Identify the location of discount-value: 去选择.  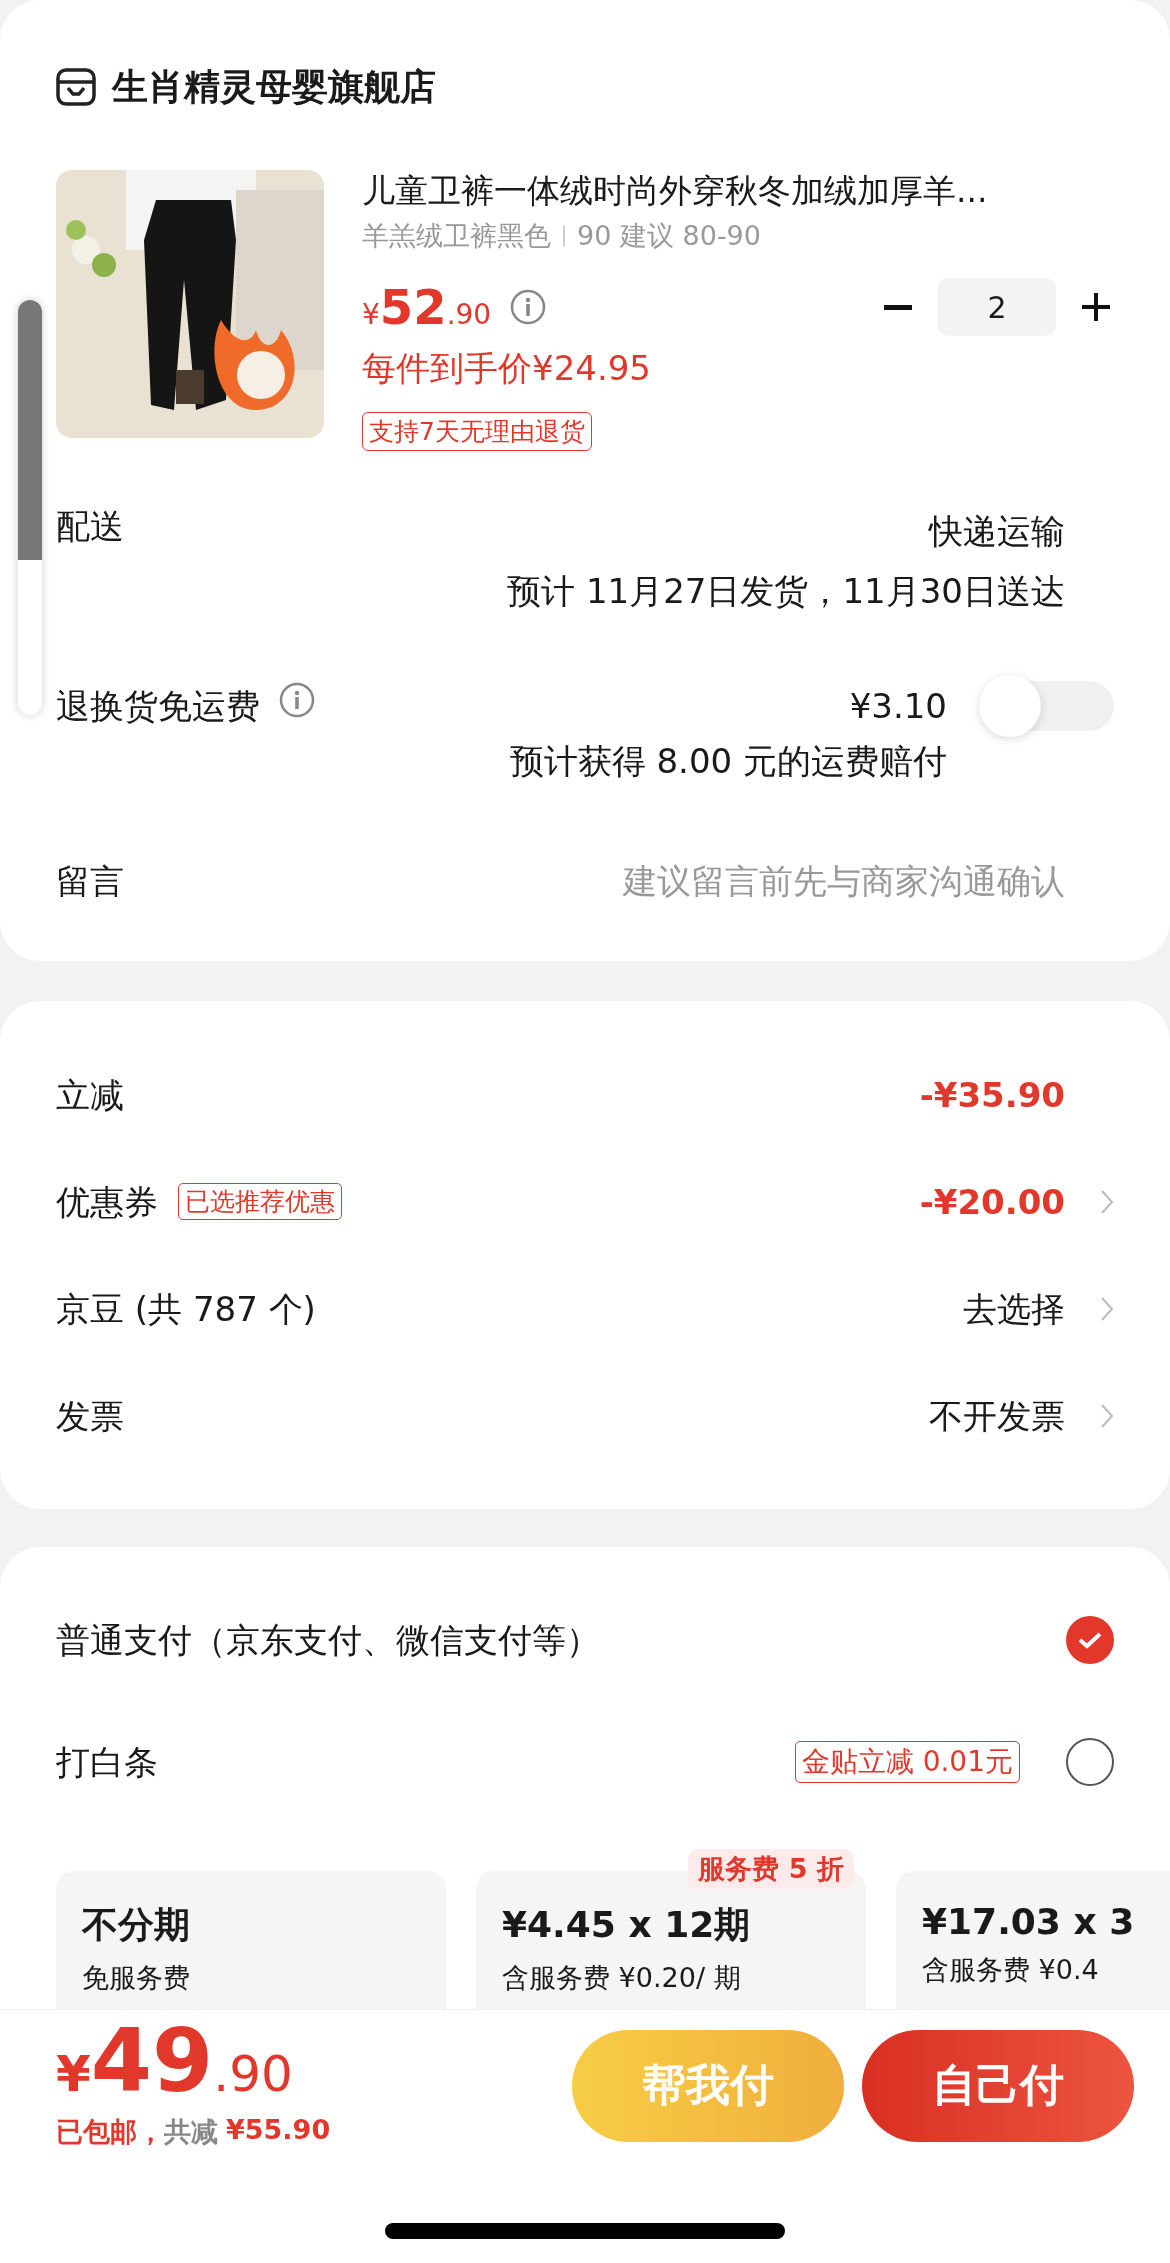
(1014, 1308).